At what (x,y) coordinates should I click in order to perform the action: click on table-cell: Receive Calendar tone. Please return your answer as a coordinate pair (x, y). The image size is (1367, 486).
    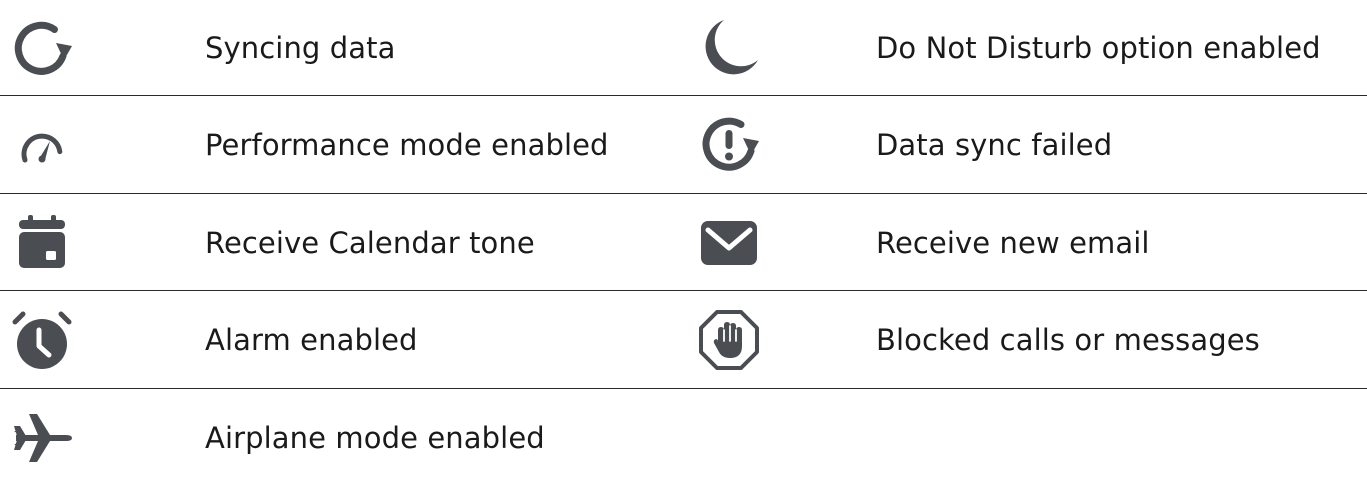
    Looking at the image, I should click on (340, 243).